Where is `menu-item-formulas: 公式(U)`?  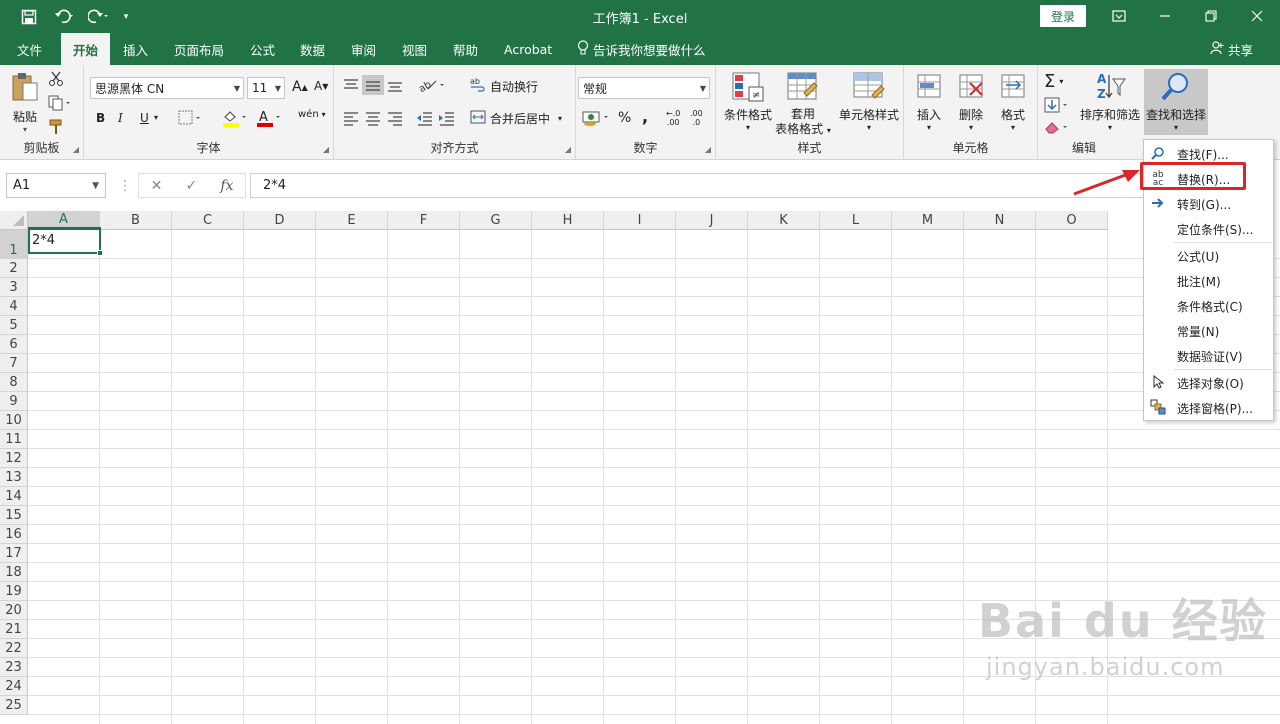
menu-item-formulas: 公式(U) is located at coordinates (1208, 256).